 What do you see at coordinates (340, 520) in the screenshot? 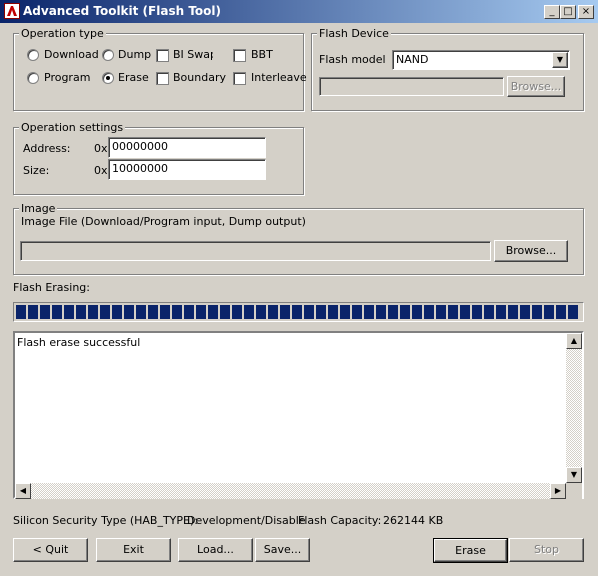
I see `flash-capacity-label: Flash Capacity:` at bounding box center [340, 520].